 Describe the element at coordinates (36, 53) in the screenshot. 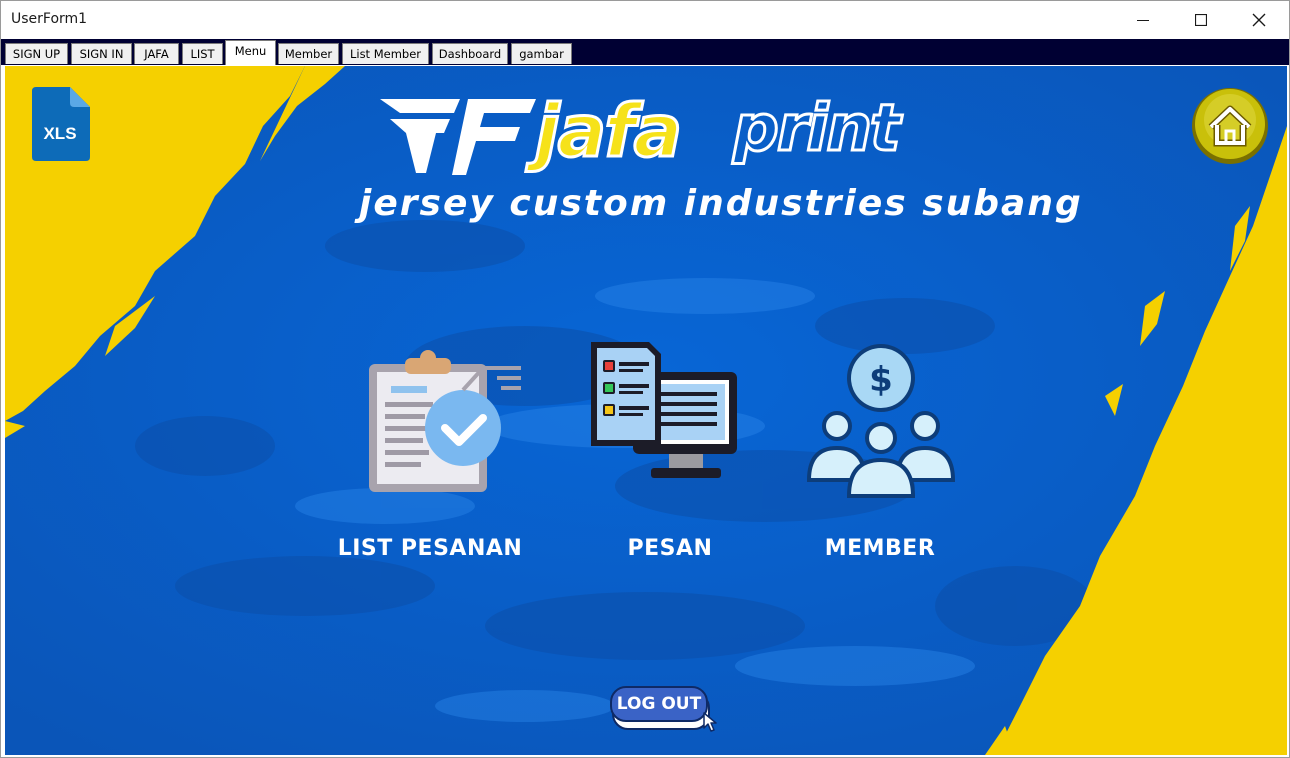

I see `tab-sign-up: SIGN UP` at that location.